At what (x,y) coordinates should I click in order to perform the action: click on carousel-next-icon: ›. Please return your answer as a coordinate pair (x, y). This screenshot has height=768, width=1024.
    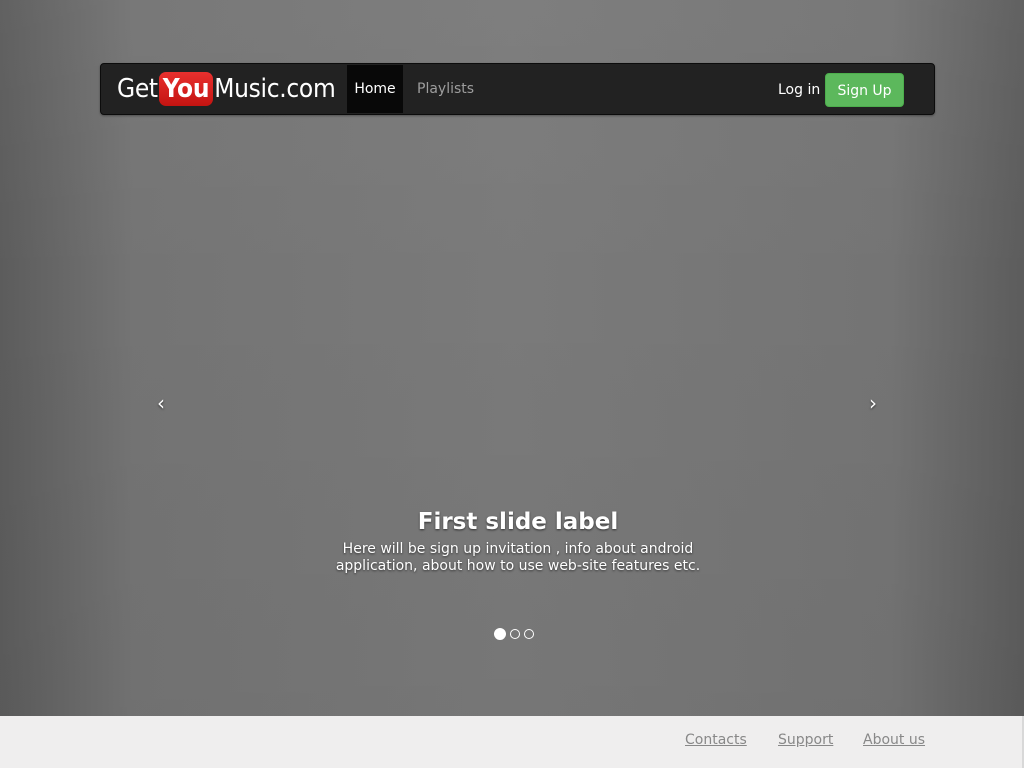
    Looking at the image, I should click on (873, 403).